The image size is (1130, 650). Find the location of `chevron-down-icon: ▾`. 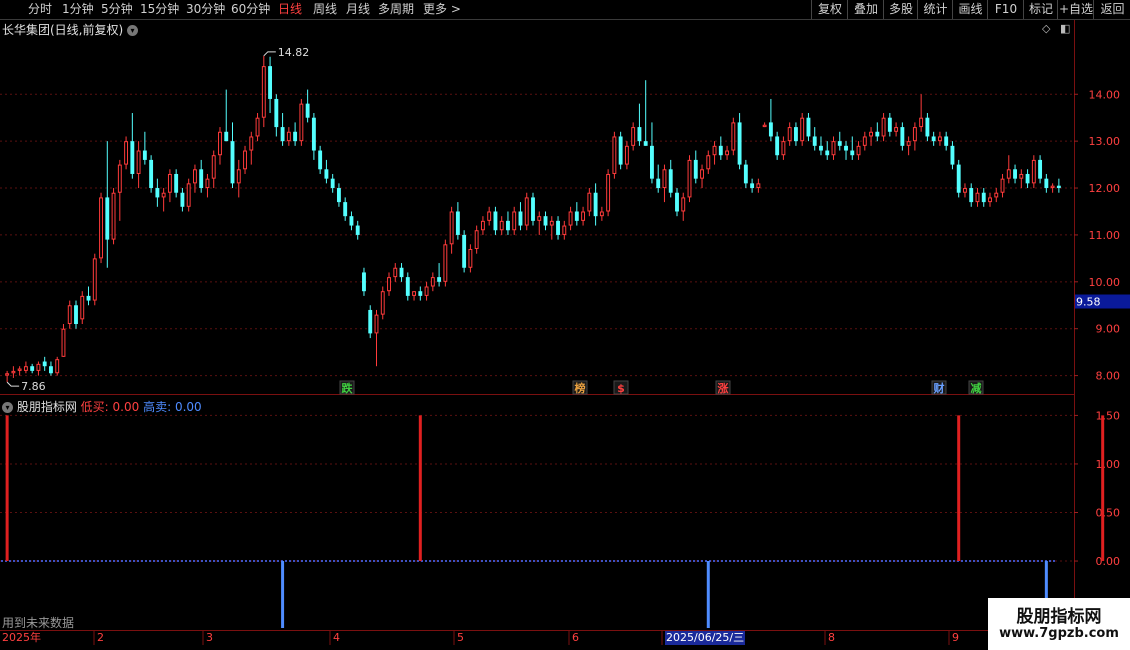

chevron-down-icon: ▾ is located at coordinates (7, 407).